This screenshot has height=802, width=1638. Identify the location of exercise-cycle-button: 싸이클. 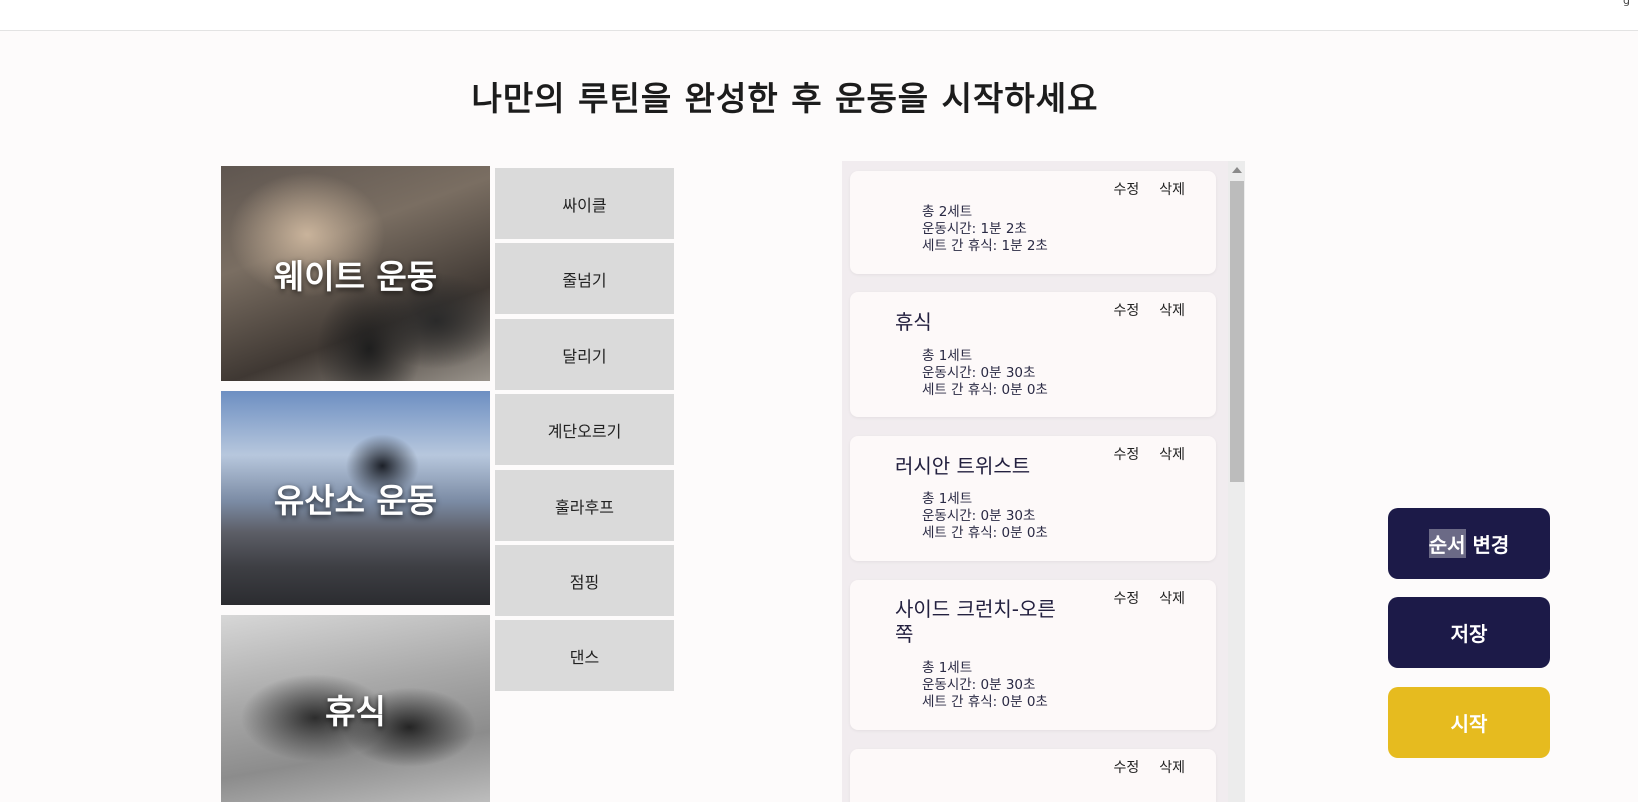
(584, 203).